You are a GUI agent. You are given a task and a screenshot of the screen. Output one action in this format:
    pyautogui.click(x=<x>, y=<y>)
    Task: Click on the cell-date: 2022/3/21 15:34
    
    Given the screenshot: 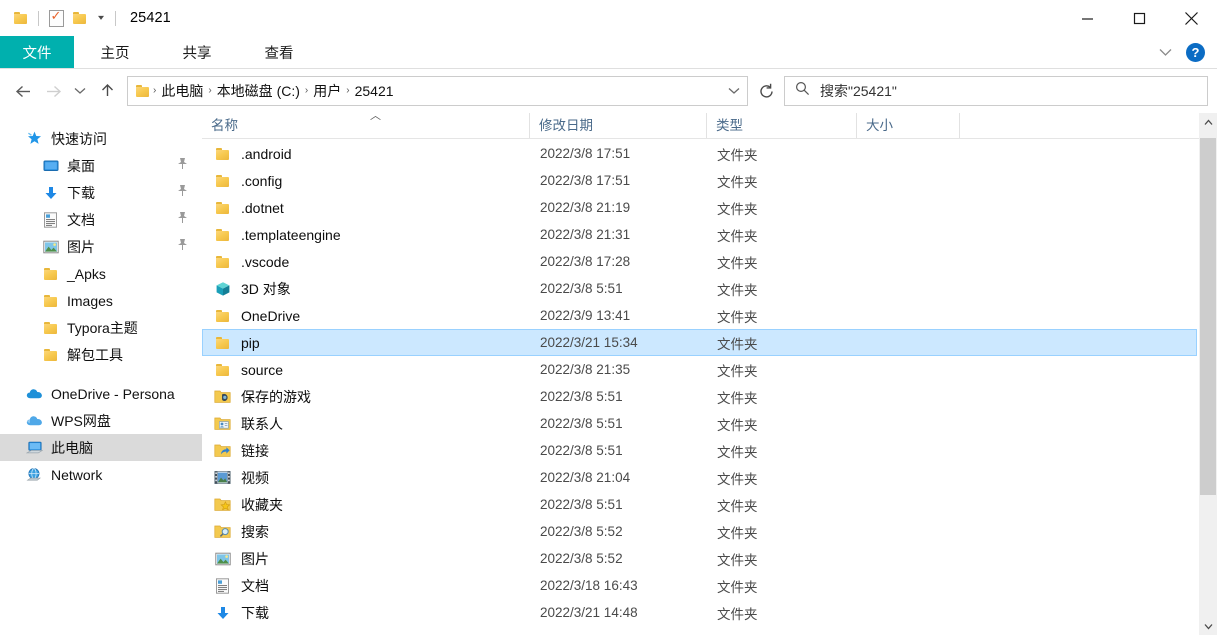 What is the action you would take?
    pyautogui.click(x=589, y=342)
    